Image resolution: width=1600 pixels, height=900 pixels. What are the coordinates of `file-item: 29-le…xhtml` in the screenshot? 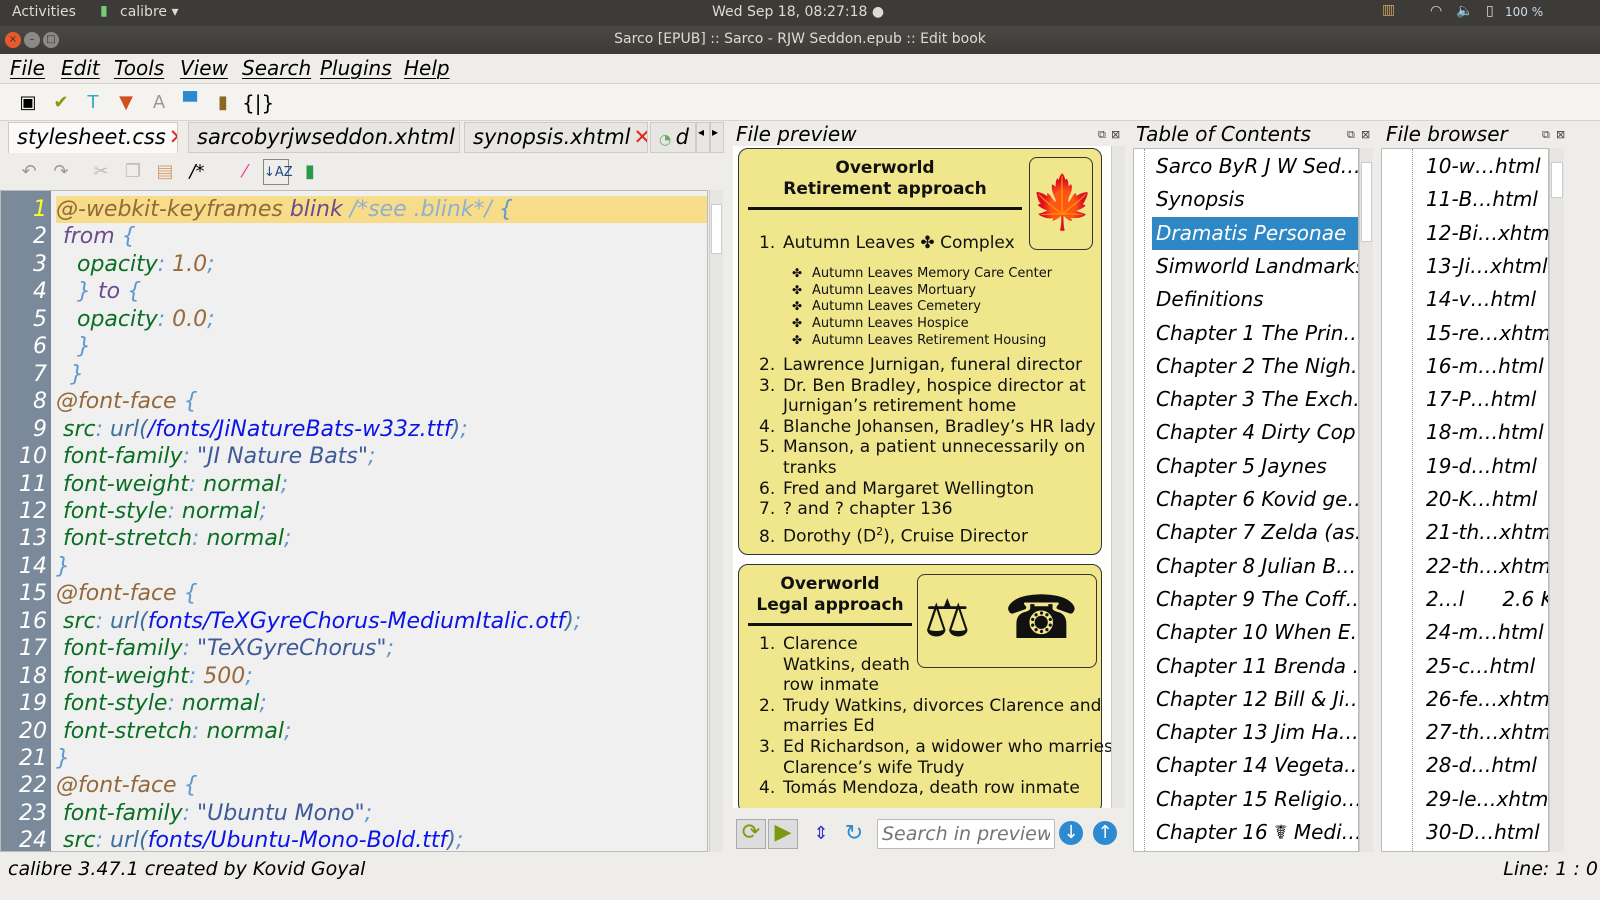 It's located at (1465, 799).